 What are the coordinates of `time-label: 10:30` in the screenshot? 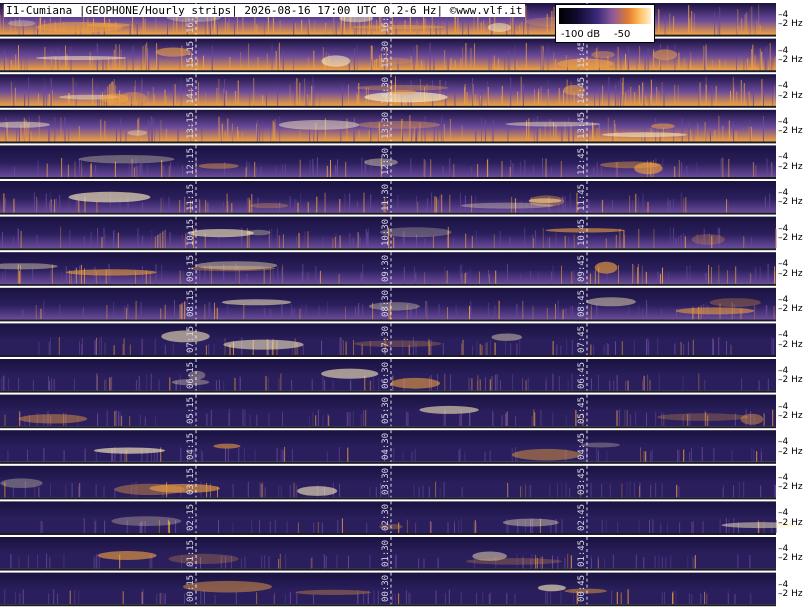 It's located at (386, 233).